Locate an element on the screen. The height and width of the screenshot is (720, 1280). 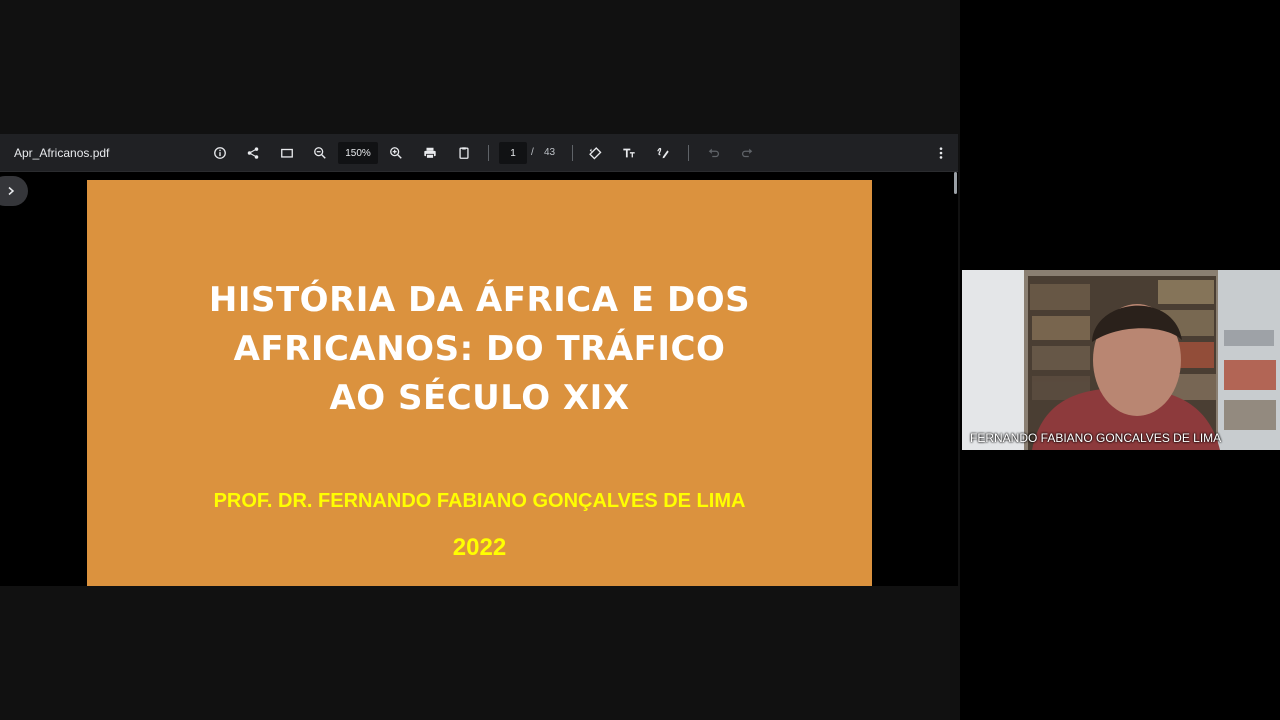
undo-icon is located at coordinates (713, 153).